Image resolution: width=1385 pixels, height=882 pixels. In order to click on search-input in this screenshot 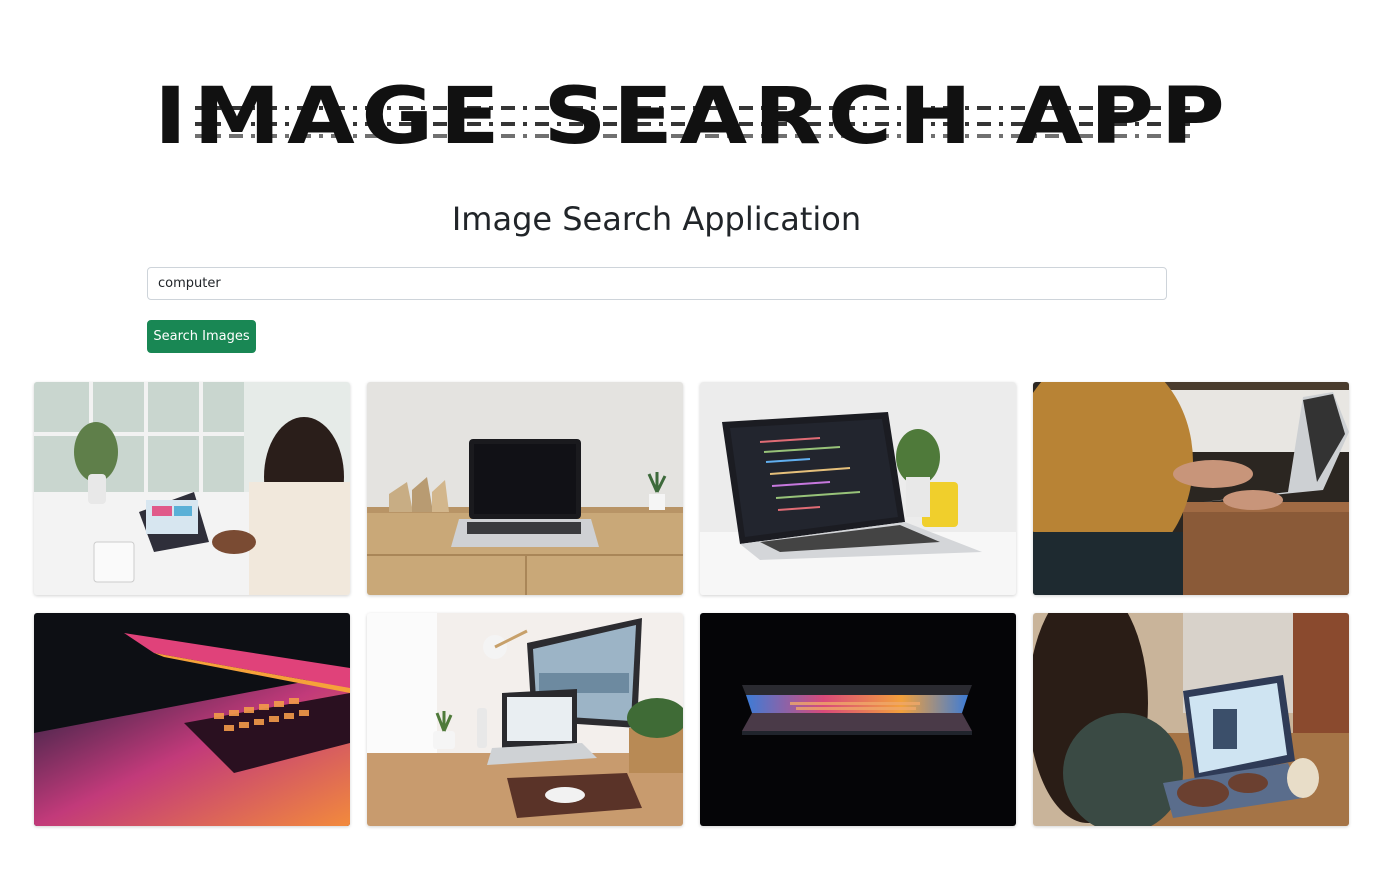, I will do `click(657, 283)`.